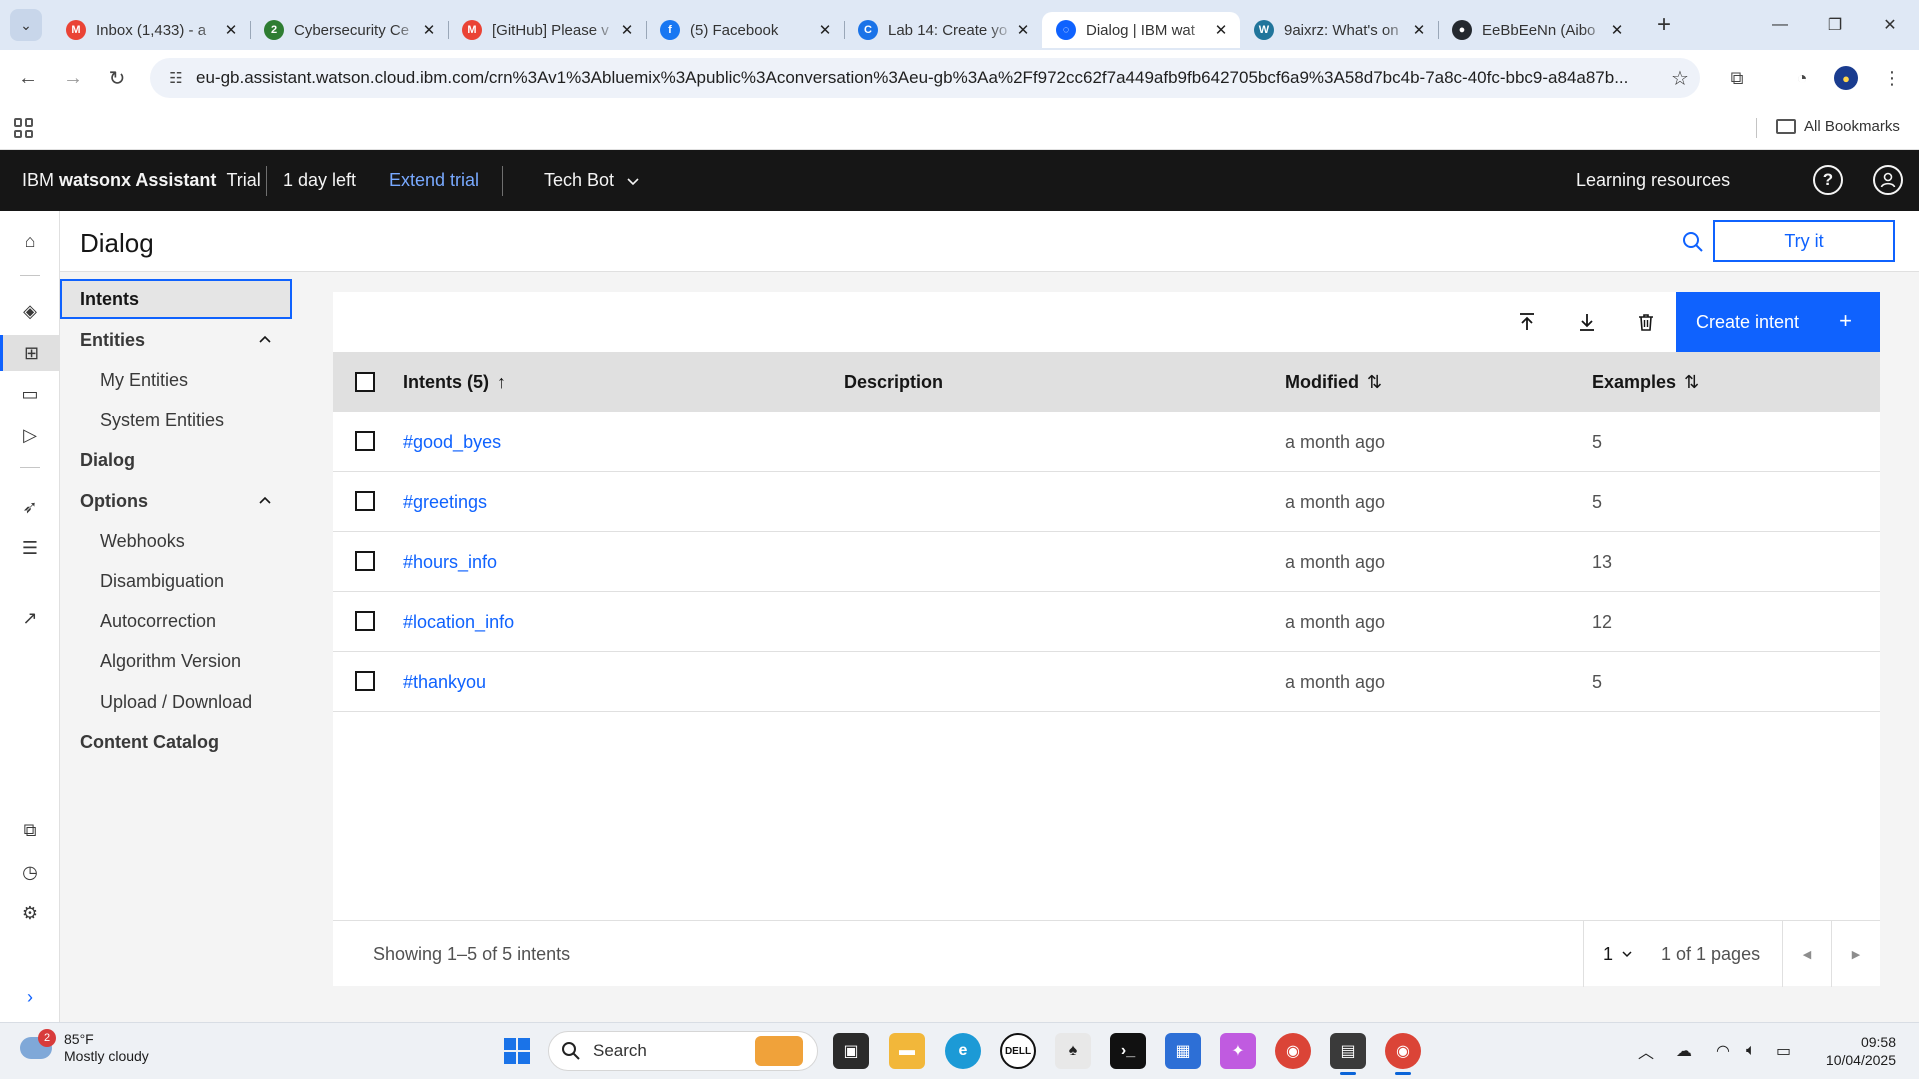 Image resolution: width=1919 pixels, height=1079 pixels. What do you see at coordinates (1802, 78) in the screenshot?
I see `performance-icon: ◔` at bounding box center [1802, 78].